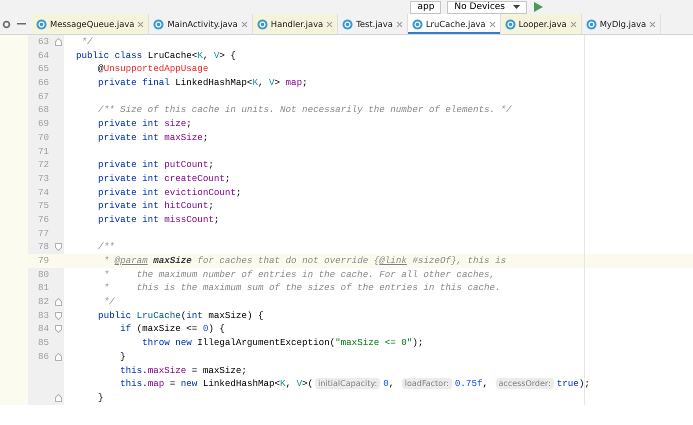 This screenshot has height=425, width=693. What do you see at coordinates (44, 97) in the screenshot?
I see `line-number: 67` at bounding box center [44, 97].